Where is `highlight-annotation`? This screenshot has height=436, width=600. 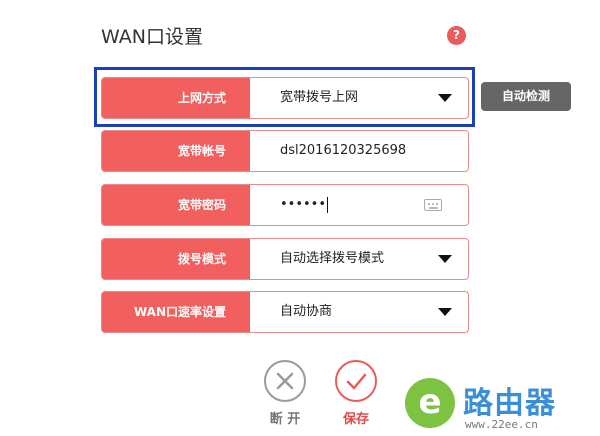 highlight-annotation is located at coordinates (284, 97).